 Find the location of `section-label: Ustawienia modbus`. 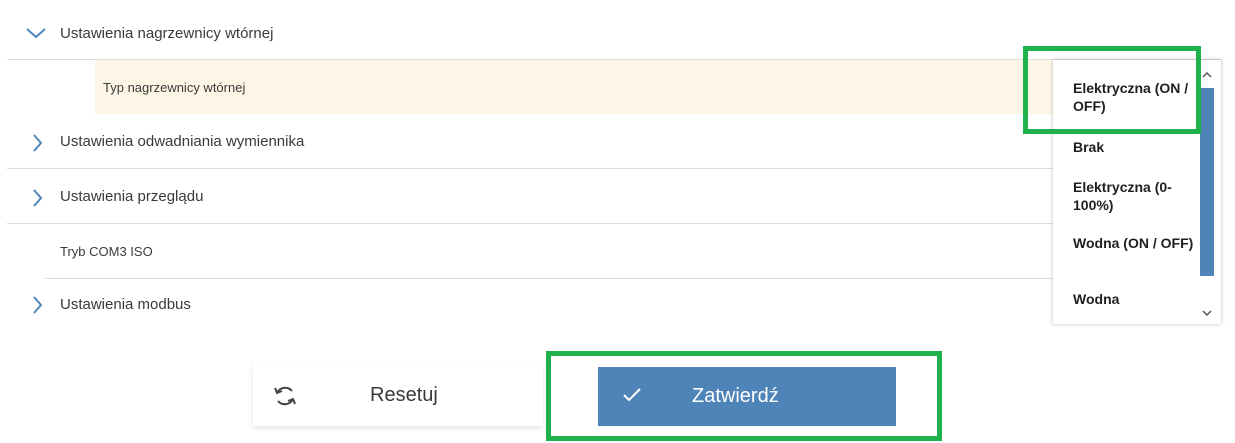

section-label: Ustawienia modbus is located at coordinates (125, 304).